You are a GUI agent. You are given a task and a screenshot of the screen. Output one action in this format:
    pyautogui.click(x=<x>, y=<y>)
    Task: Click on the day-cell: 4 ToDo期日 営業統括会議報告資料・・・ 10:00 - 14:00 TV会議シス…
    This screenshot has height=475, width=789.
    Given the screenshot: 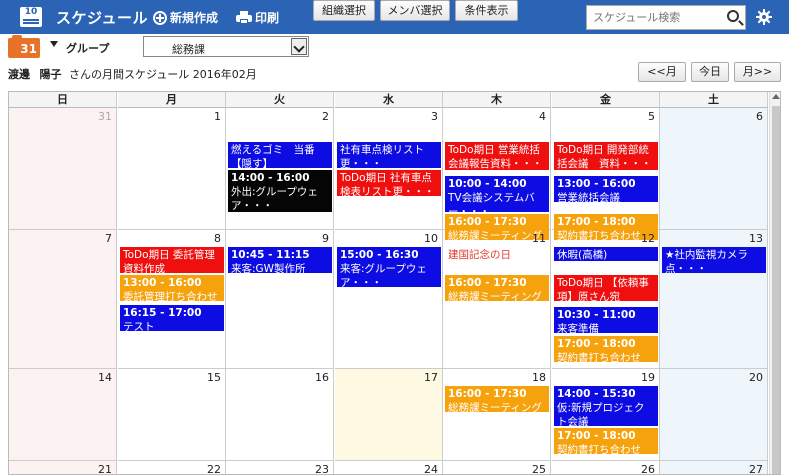 What is the action you would take?
    pyautogui.click(x=497, y=174)
    